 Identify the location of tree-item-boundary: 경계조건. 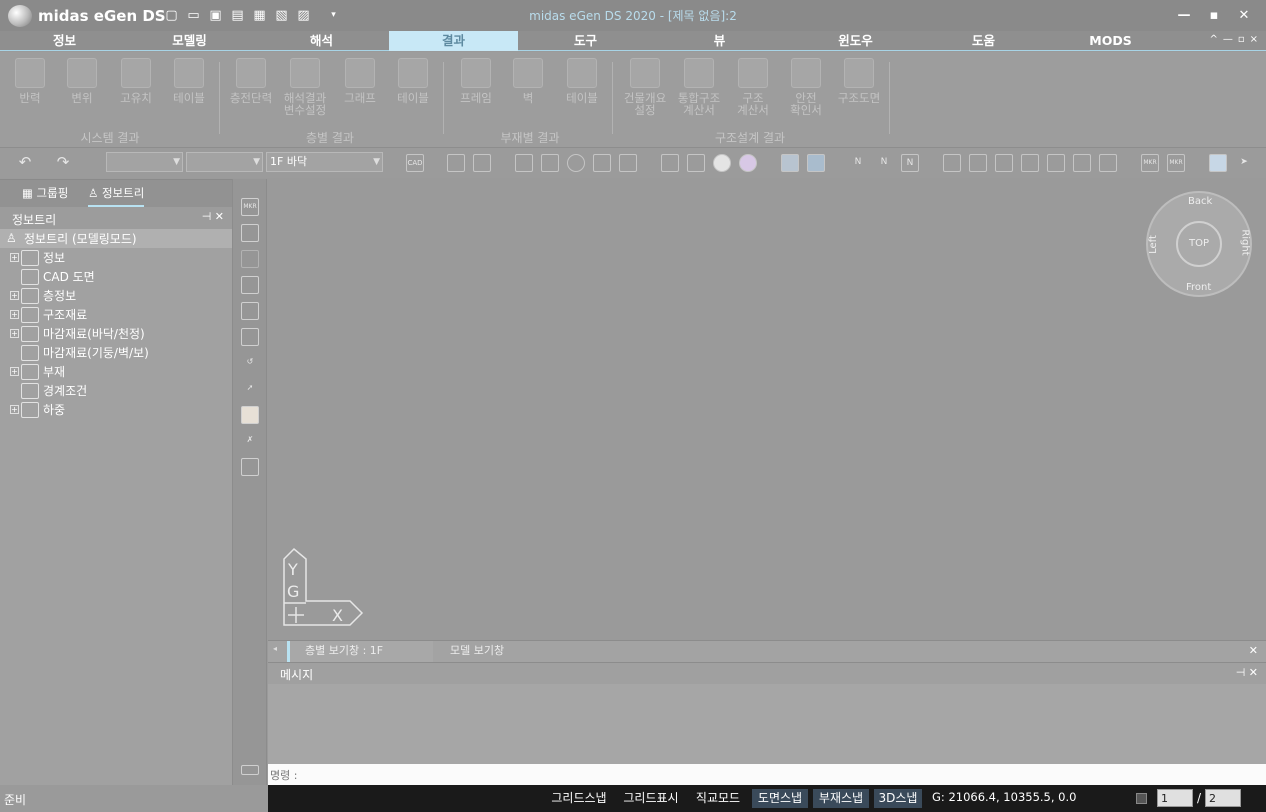
(48, 390).